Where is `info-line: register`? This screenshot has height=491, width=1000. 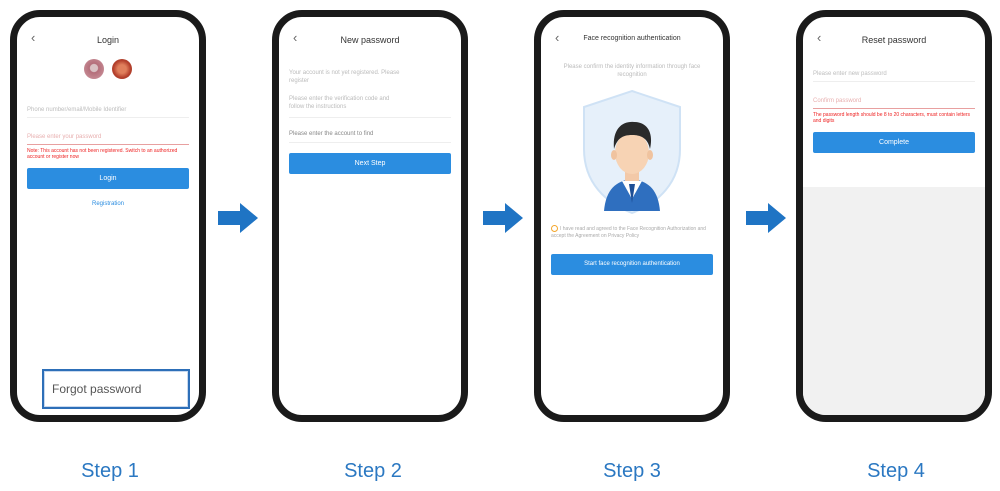
info-line: register is located at coordinates (299, 81).